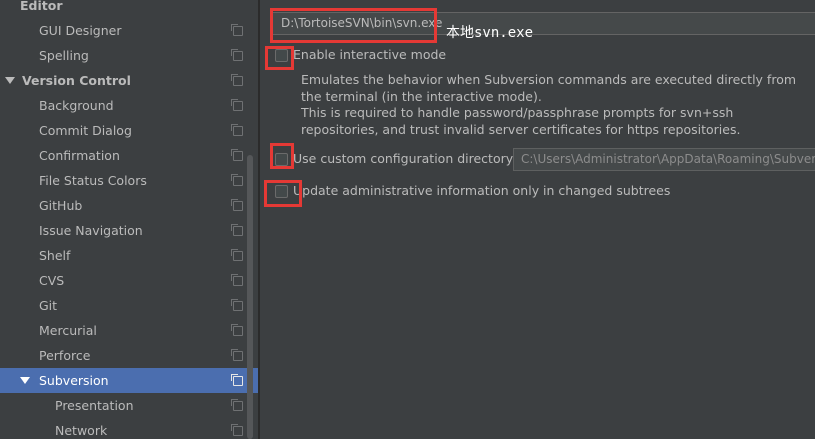 The height and width of the screenshot is (439, 815). I want to click on sidebar-scrollbar, so click(250, 297).